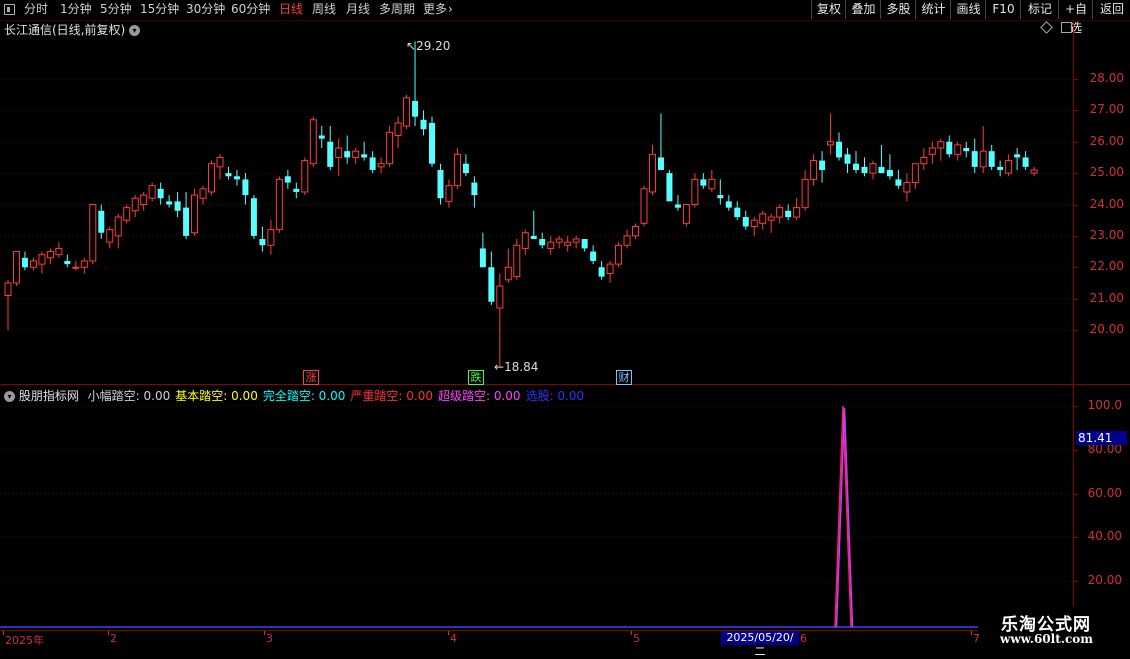 The height and width of the screenshot is (659, 1130). Describe the element at coordinates (159, 9) in the screenshot. I see `period-tab-3: 15分钟` at that location.